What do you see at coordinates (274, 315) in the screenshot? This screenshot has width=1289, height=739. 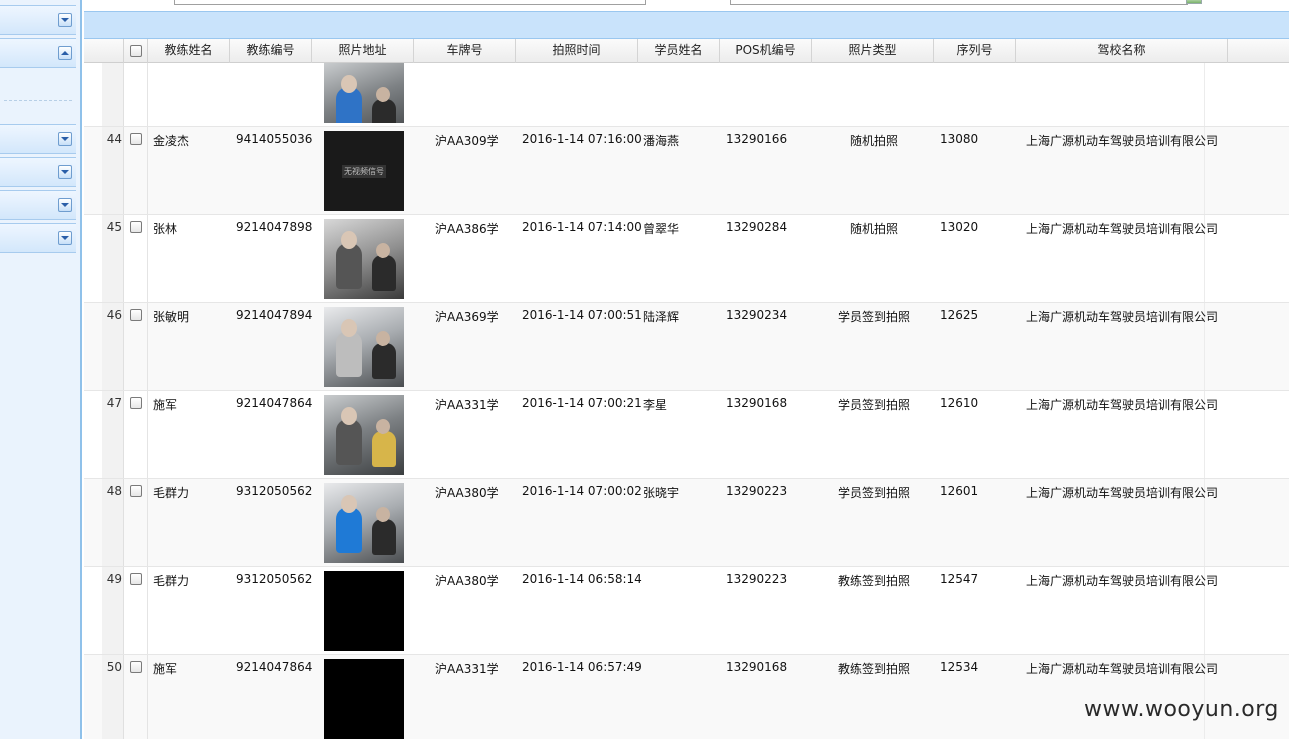 I see `coach-code-cell: 9214047894` at bounding box center [274, 315].